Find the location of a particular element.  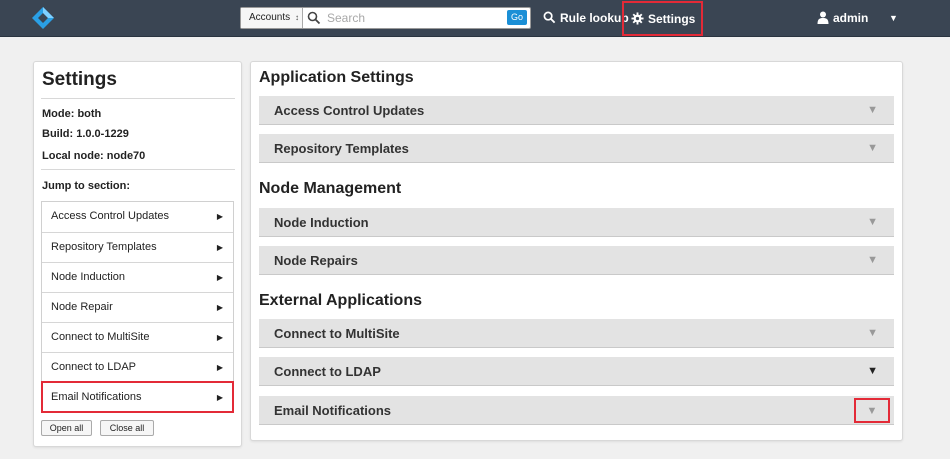

sidebar-item-label: Node Induction is located at coordinates (88, 277).